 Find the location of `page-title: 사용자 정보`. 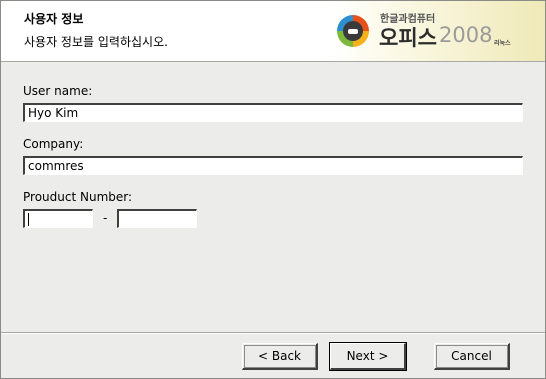

page-title: 사용자 정보 is located at coordinates (54, 19).